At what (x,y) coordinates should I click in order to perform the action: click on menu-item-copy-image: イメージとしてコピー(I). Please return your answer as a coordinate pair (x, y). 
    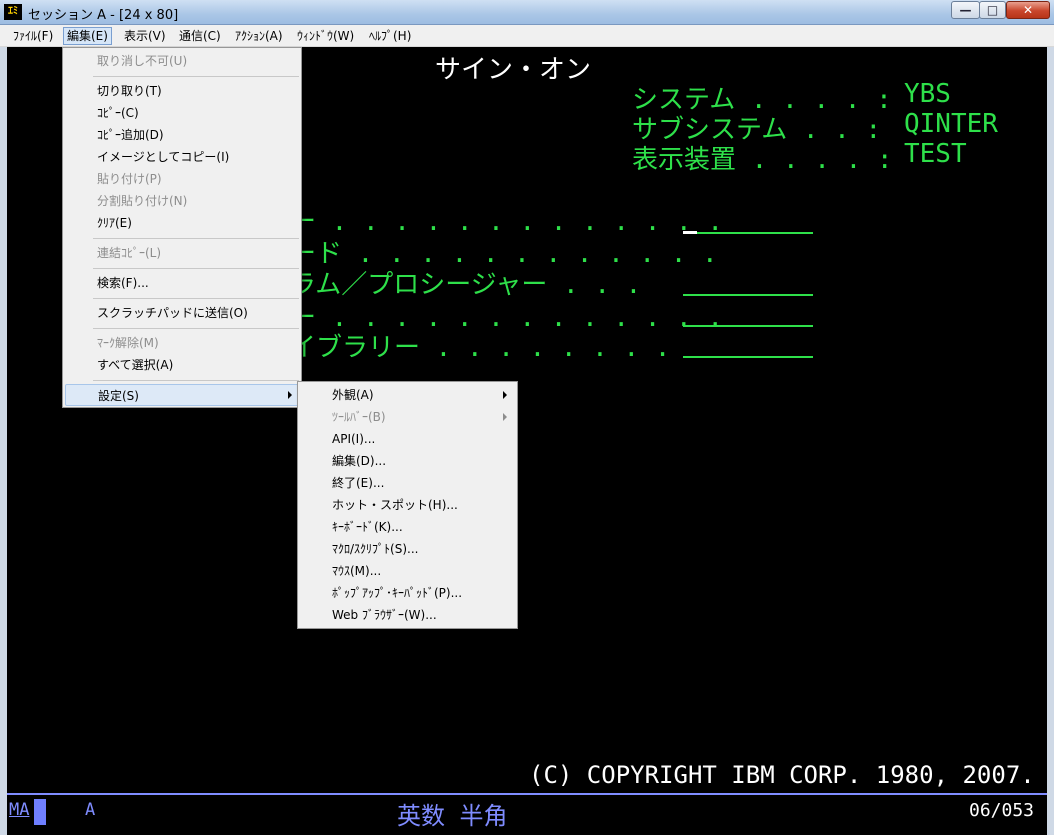
    Looking at the image, I should click on (182, 157).